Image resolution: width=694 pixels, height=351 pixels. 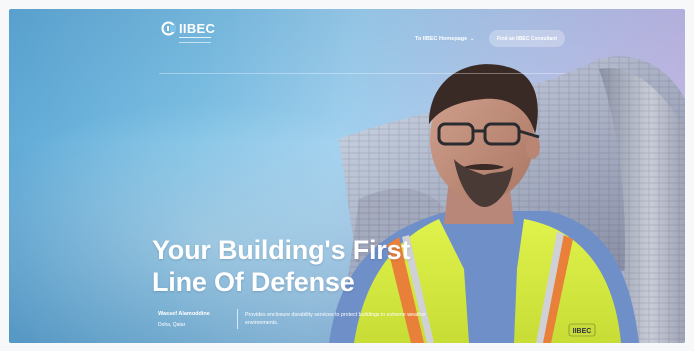 I want to click on person-name: Wassef Alamoddine, so click(x=184, y=314).